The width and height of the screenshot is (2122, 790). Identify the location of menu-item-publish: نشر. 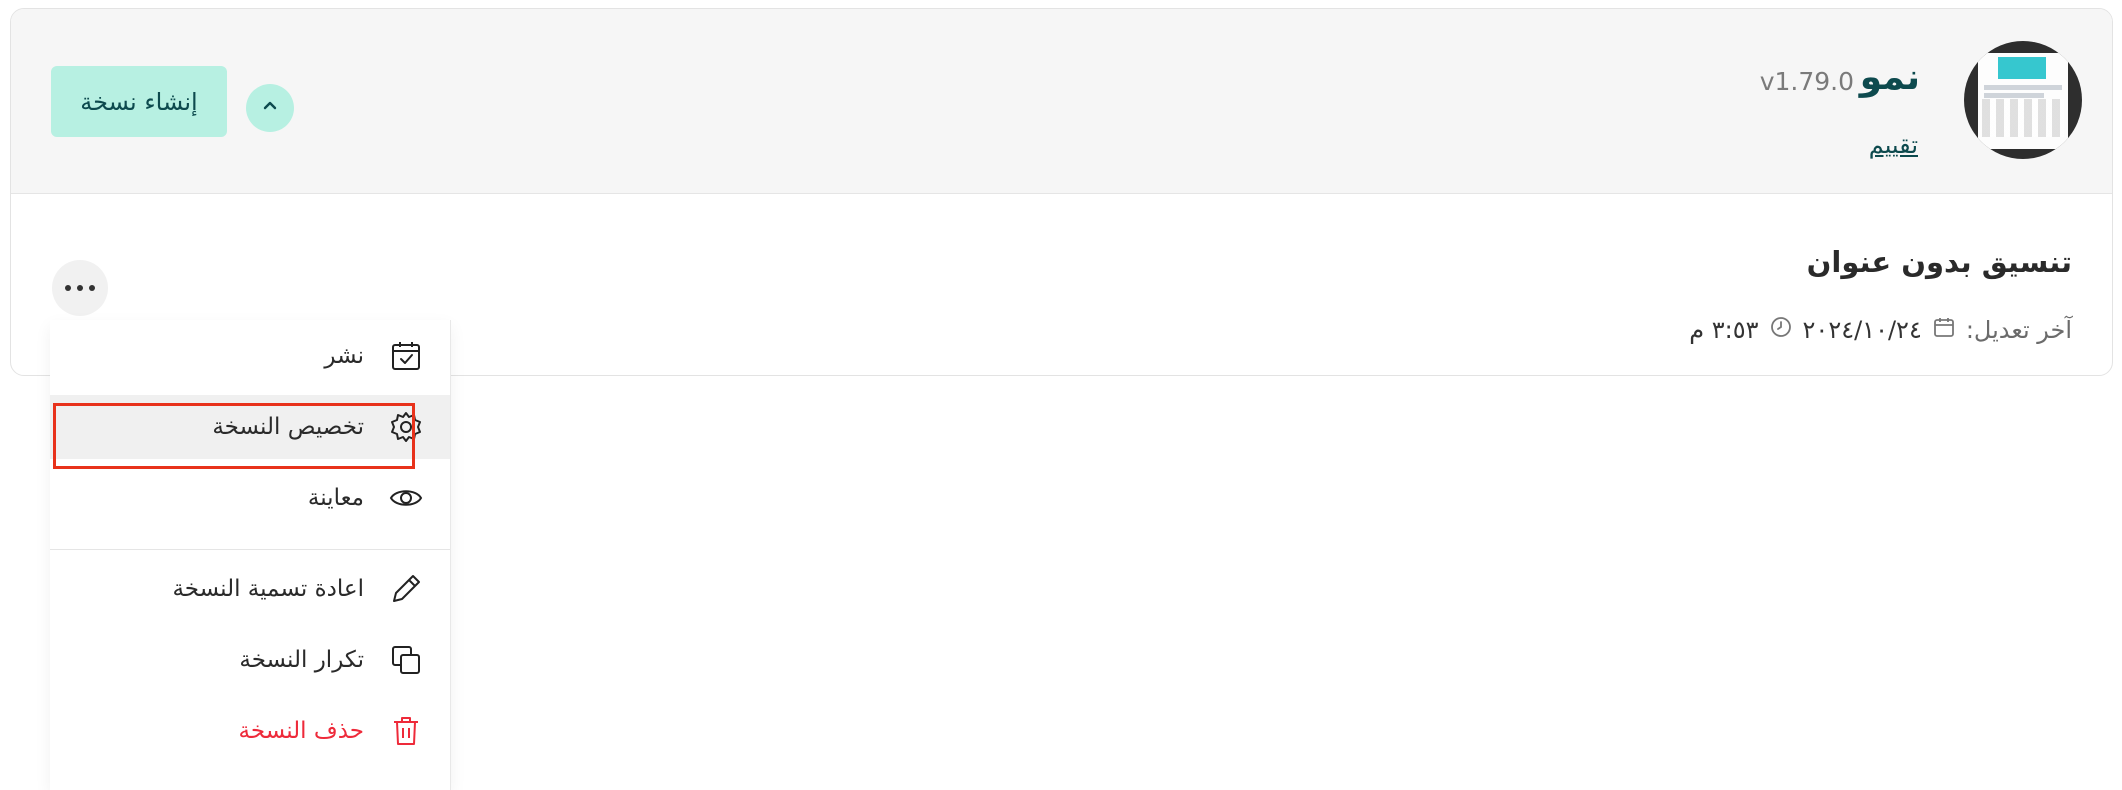
(250, 356).